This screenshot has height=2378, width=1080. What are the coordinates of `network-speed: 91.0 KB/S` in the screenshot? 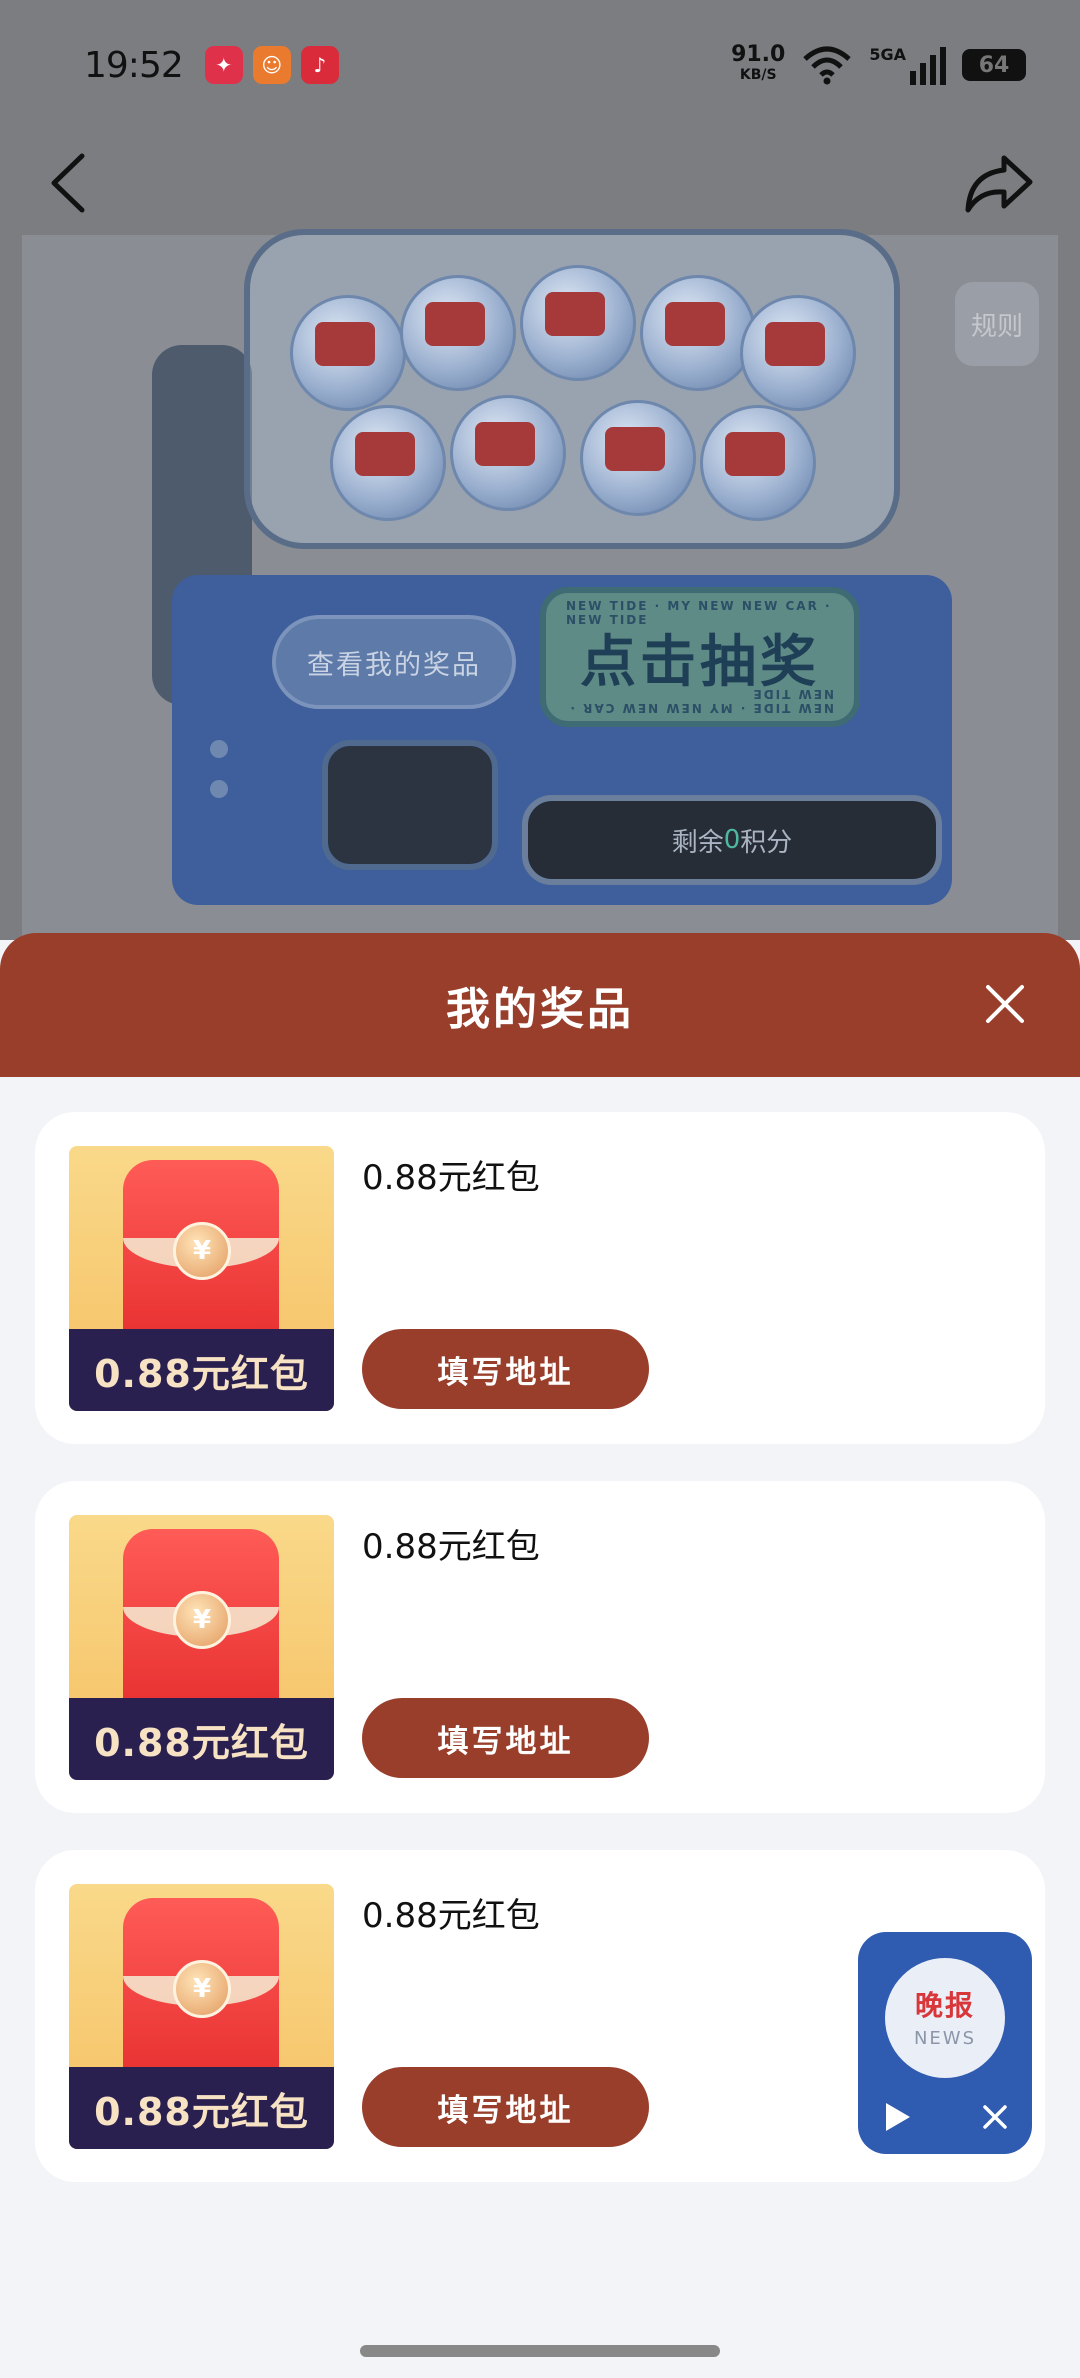 It's located at (758, 63).